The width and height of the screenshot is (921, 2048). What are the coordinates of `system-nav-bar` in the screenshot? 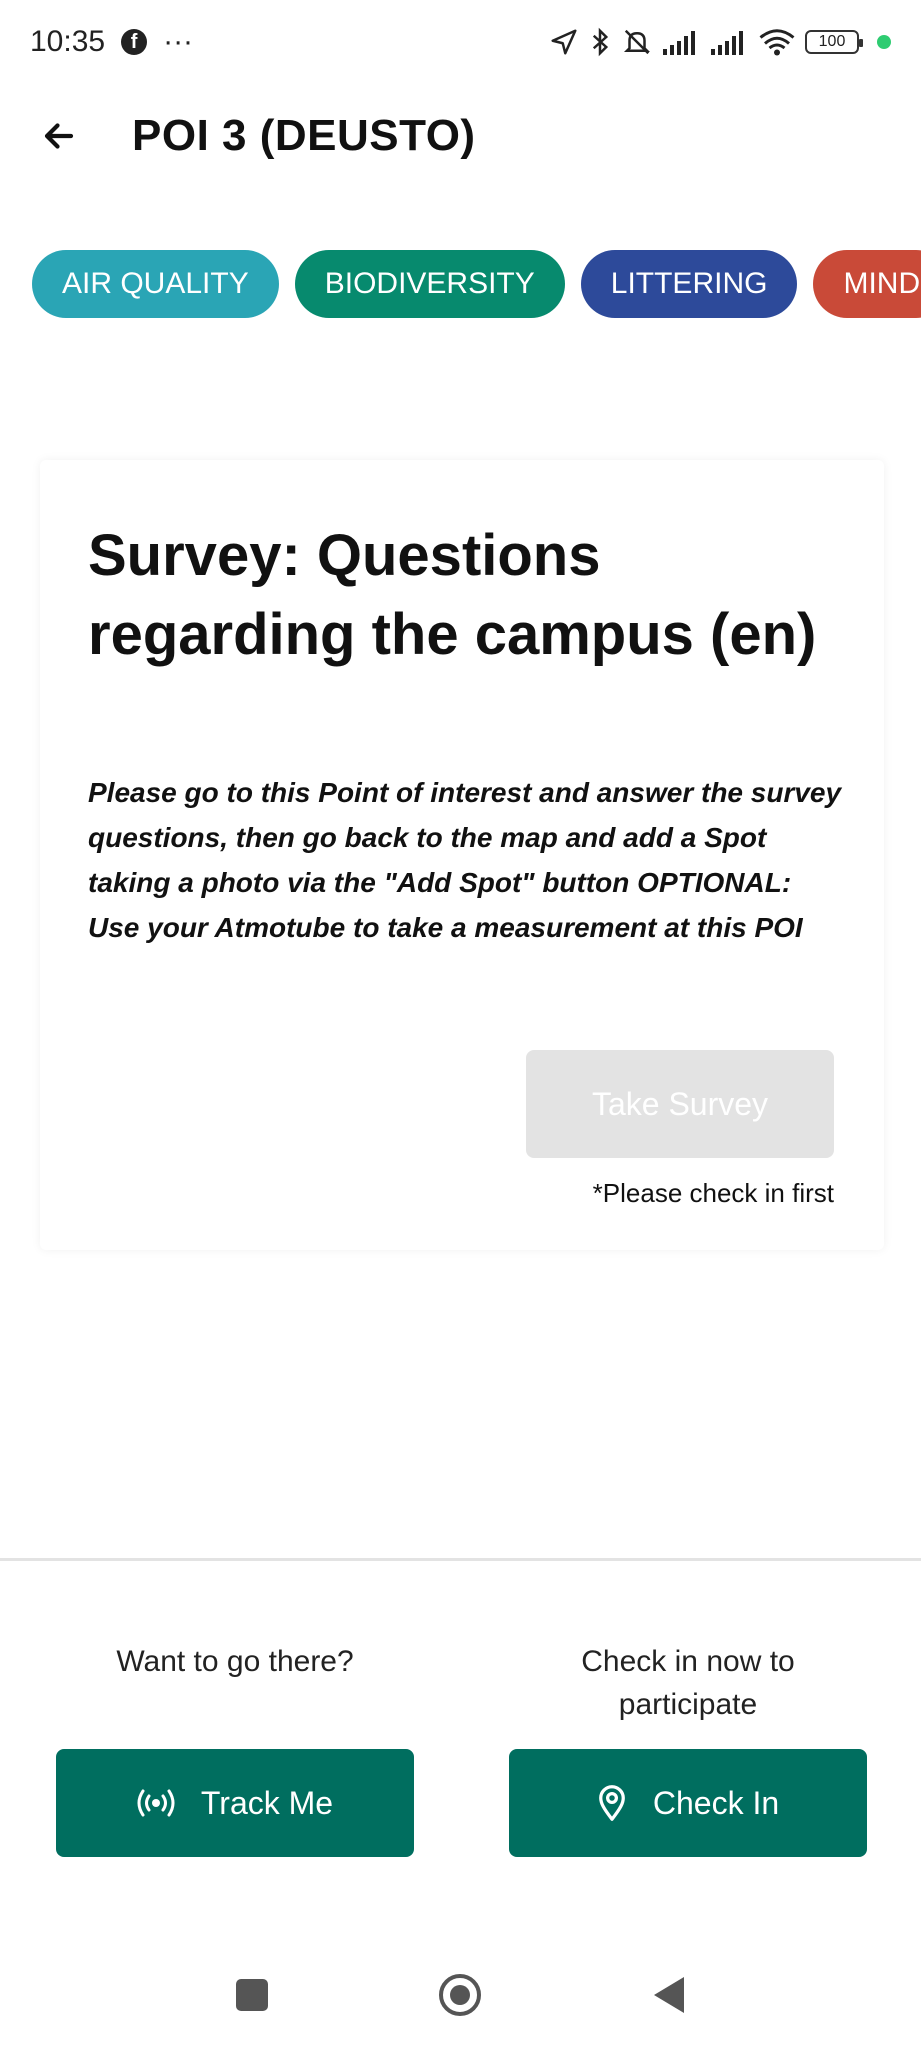 It's located at (460, 1995).